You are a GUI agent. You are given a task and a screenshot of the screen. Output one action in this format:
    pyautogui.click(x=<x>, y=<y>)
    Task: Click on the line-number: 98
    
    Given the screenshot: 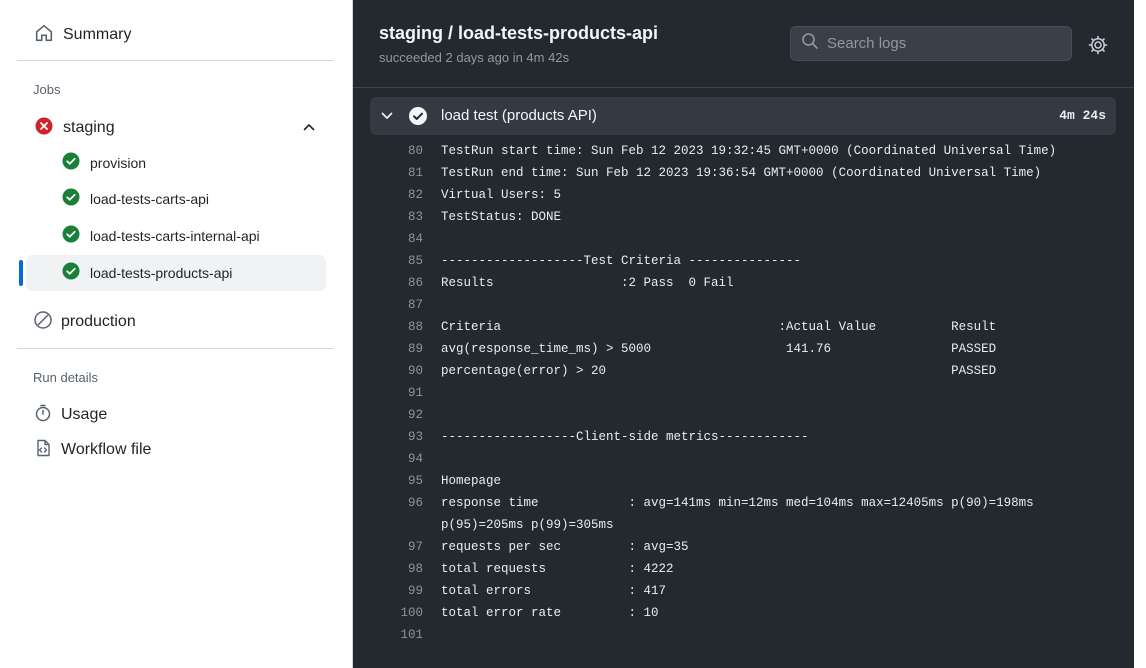 What is the action you would take?
    pyautogui.click(x=388, y=569)
    